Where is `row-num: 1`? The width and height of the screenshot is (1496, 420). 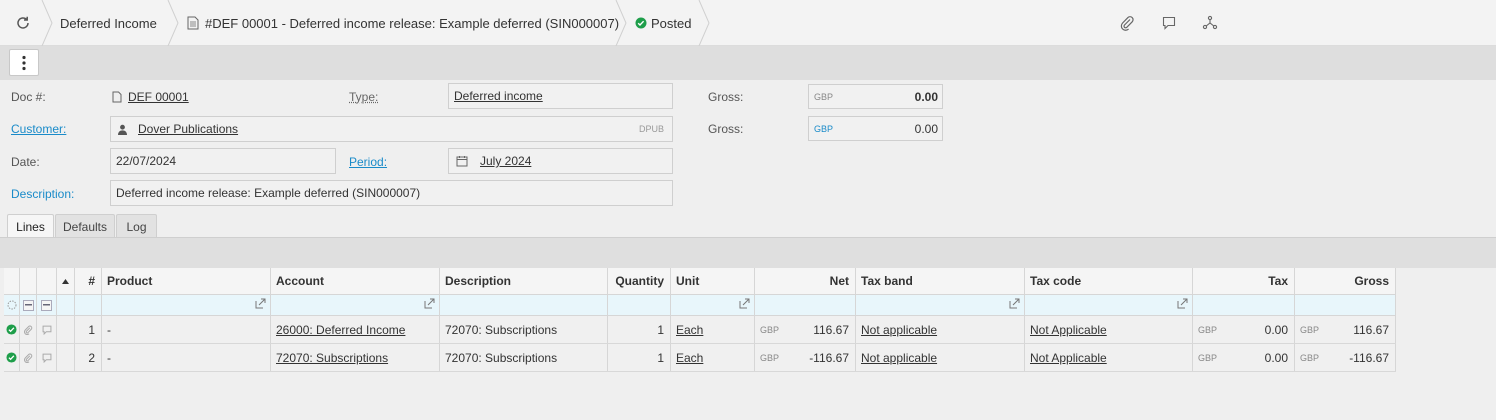 row-num: 1 is located at coordinates (88, 329).